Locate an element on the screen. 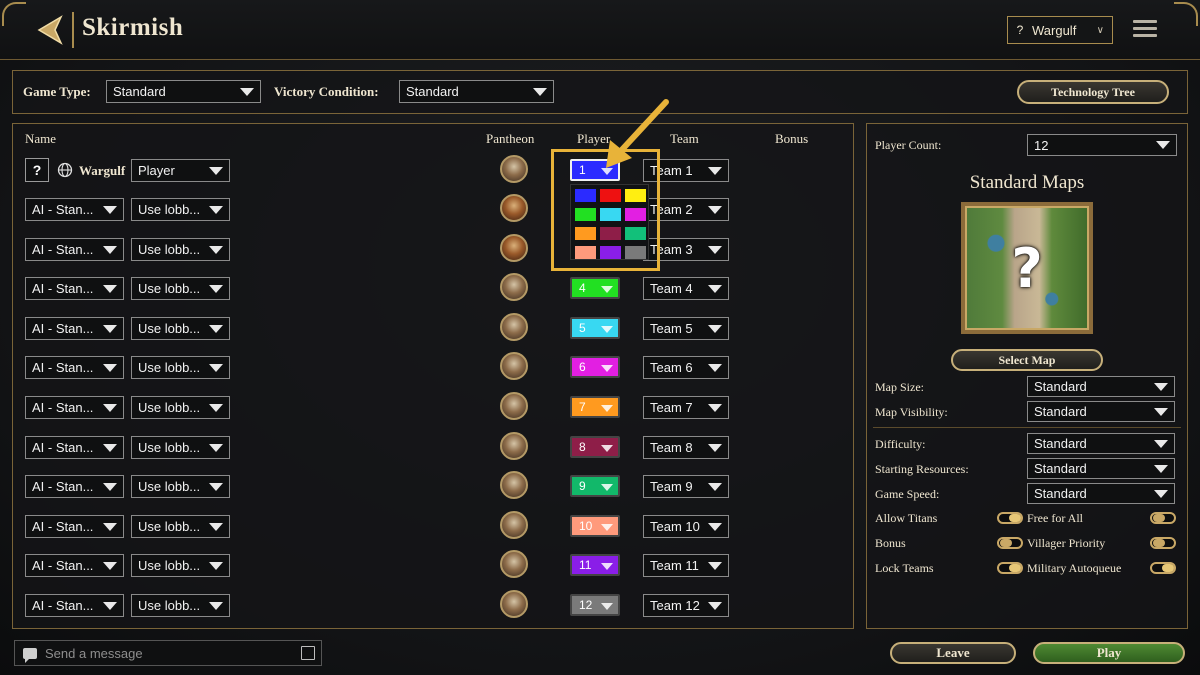 The height and width of the screenshot is (675, 1200). player-color-select: 11 is located at coordinates (595, 565).